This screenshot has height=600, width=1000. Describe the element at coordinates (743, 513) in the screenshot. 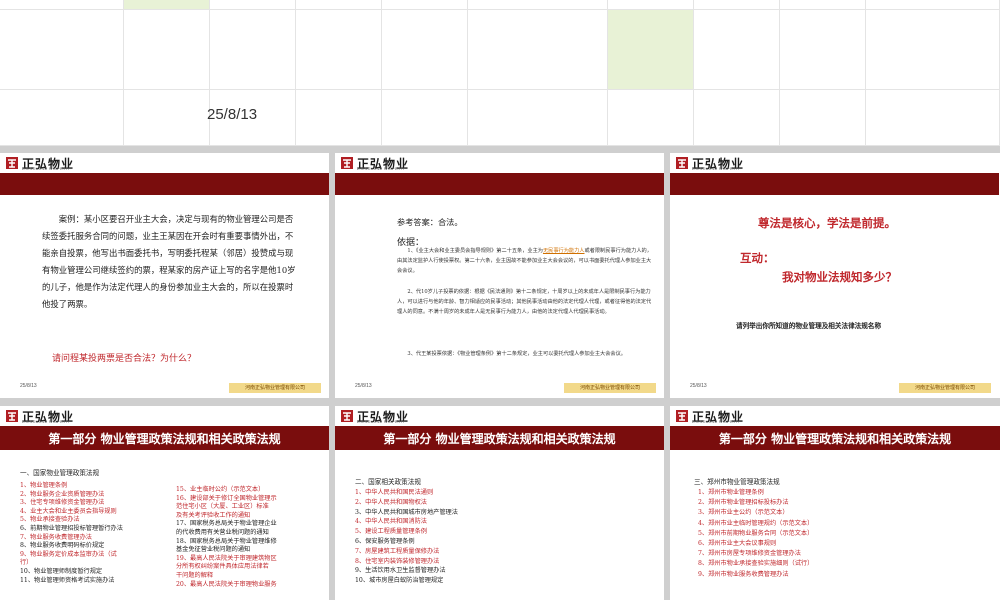

I see `list-item: 3、郑州市业主公约（示范文本）` at that location.